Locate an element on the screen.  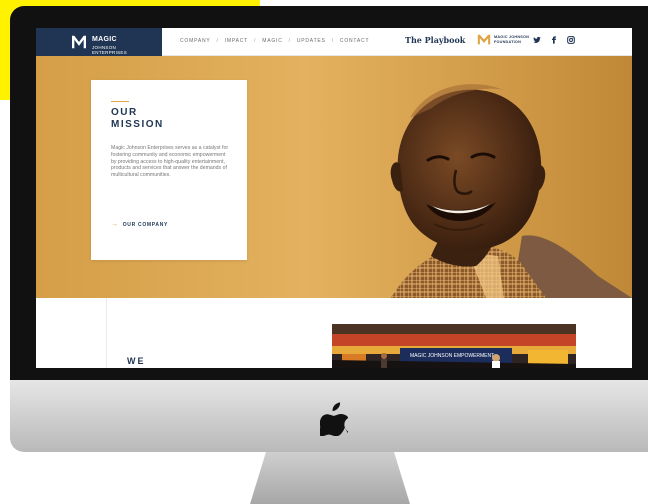
instagram-icon is located at coordinates (571, 40).